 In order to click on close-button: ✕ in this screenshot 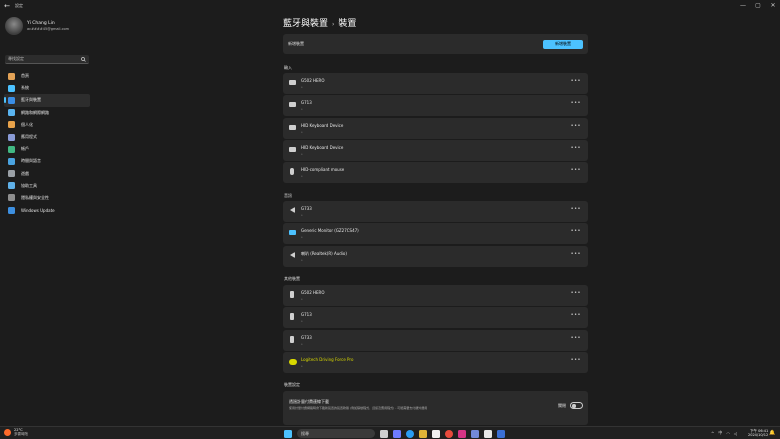, I will do `click(773, 5)`.